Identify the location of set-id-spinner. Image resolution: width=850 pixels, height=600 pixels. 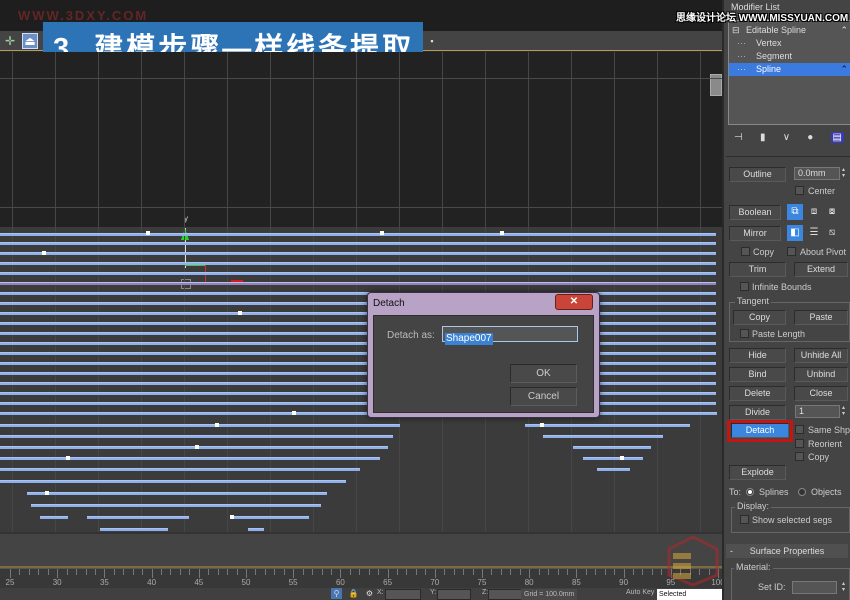
(814, 587).